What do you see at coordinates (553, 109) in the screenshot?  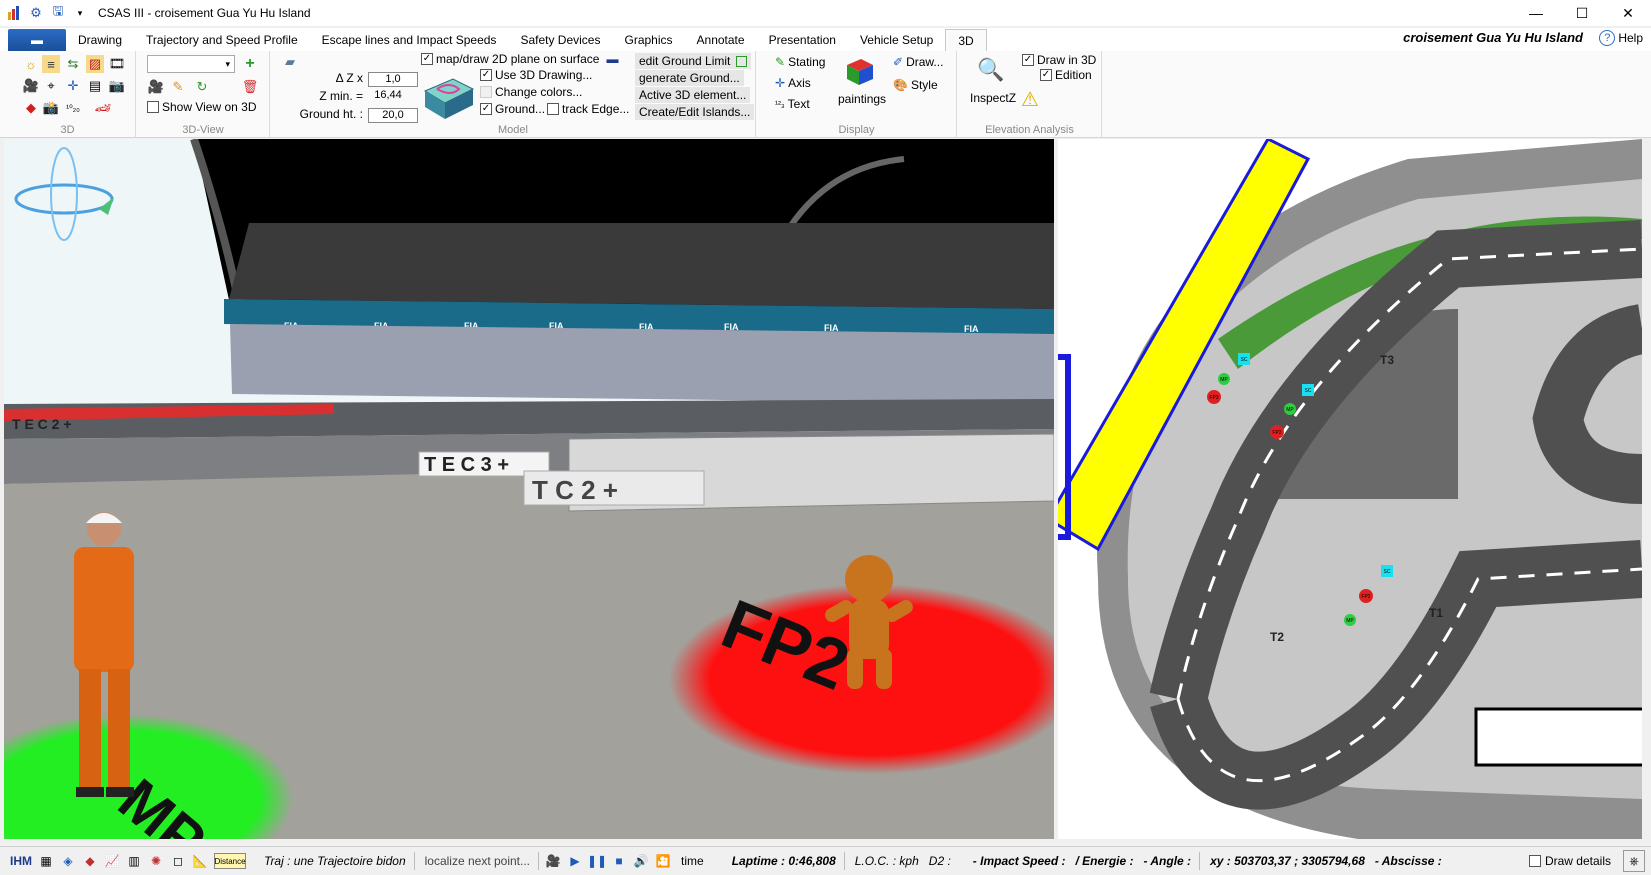 I see `track-edge-box` at bounding box center [553, 109].